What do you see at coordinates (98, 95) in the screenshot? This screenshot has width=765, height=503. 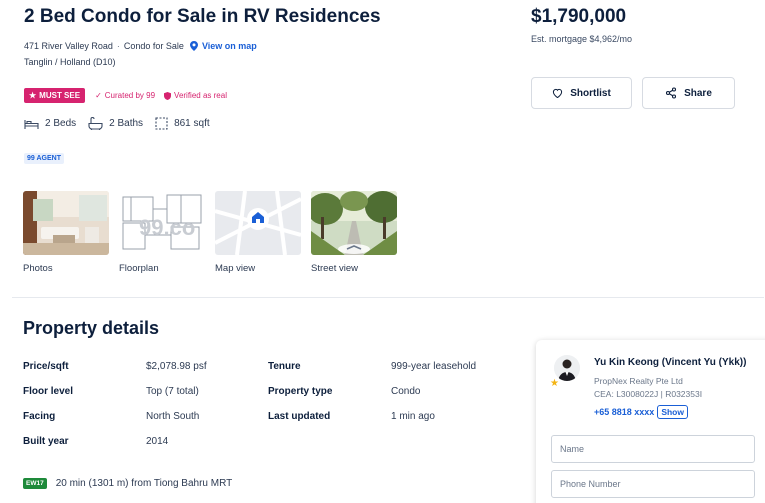 I see `check-icon: ✓` at bounding box center [98, 95].